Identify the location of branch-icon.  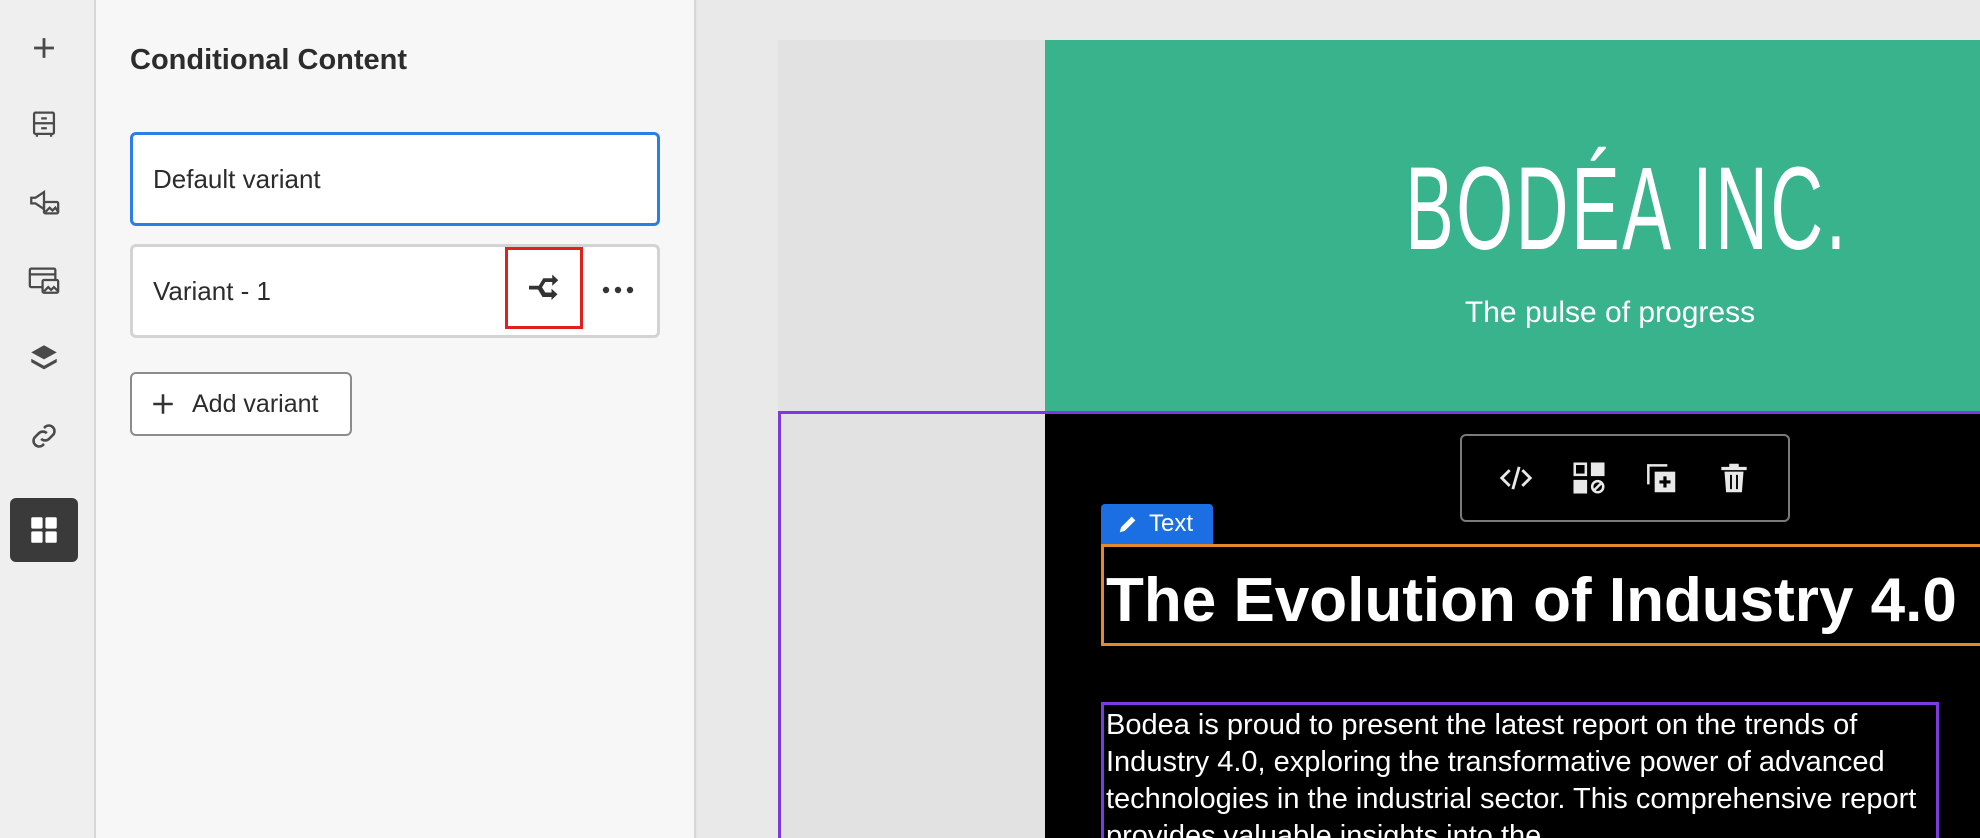
(544, 287).